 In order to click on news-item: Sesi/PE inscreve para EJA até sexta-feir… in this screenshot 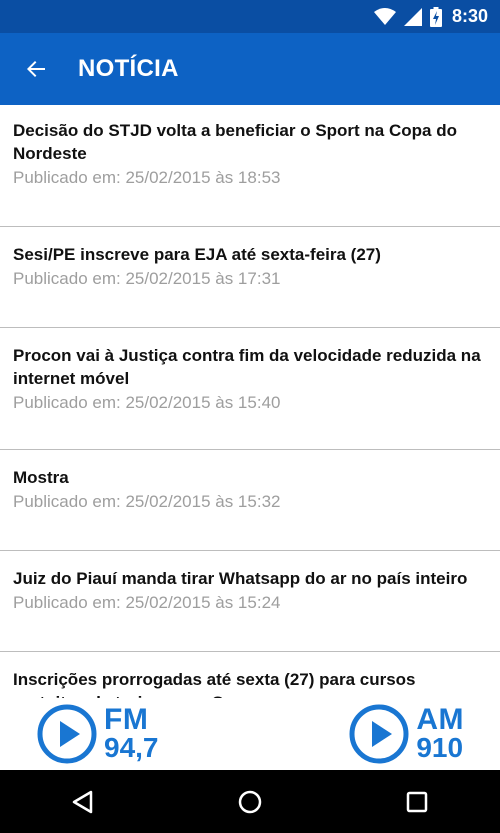, I will do `click(250, 277)`.